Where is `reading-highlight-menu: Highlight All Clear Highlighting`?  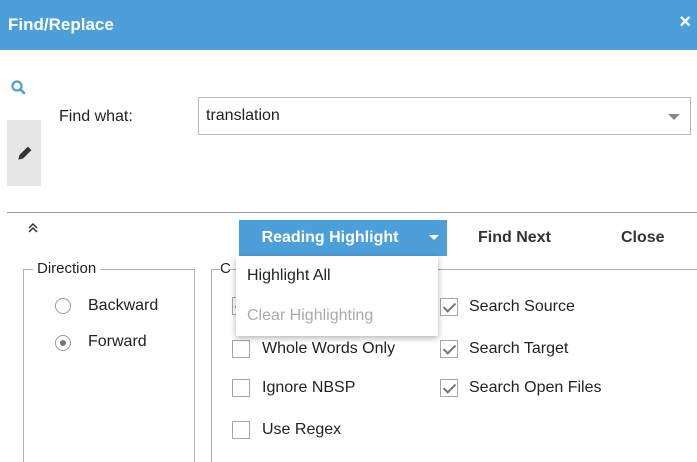 reading-highlight-menu: Highlight All Clear Highlighting is located at coordinates (337, 296).